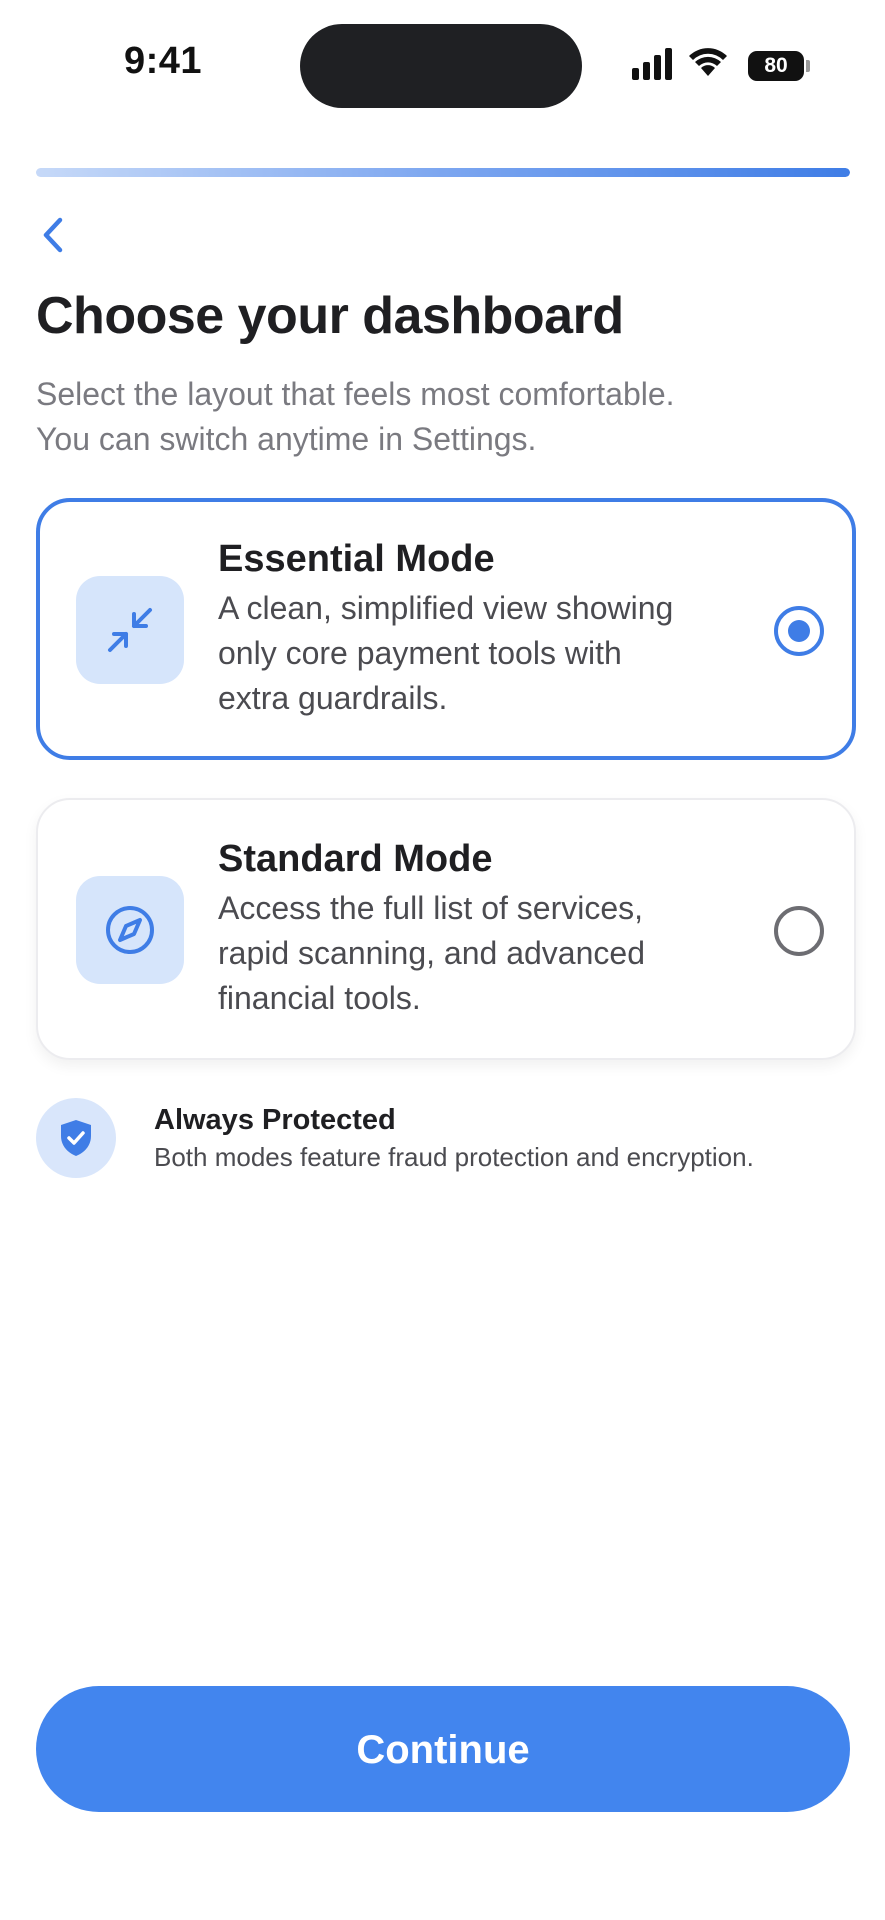 The image size is (885, 1920). Describe the element at coordinates (776, 66) in the screenshot. I see `battery-level: 80` at that location.